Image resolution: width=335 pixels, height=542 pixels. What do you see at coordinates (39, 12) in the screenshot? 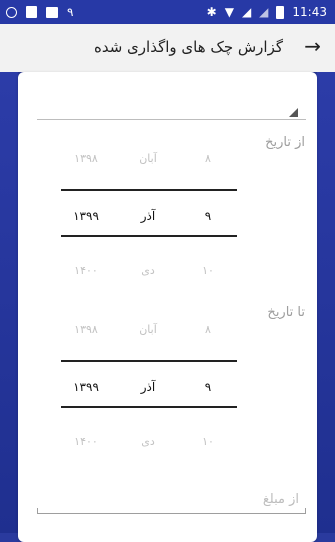
I see `status-left-icons: ٩` at bounding box center [39, 12].